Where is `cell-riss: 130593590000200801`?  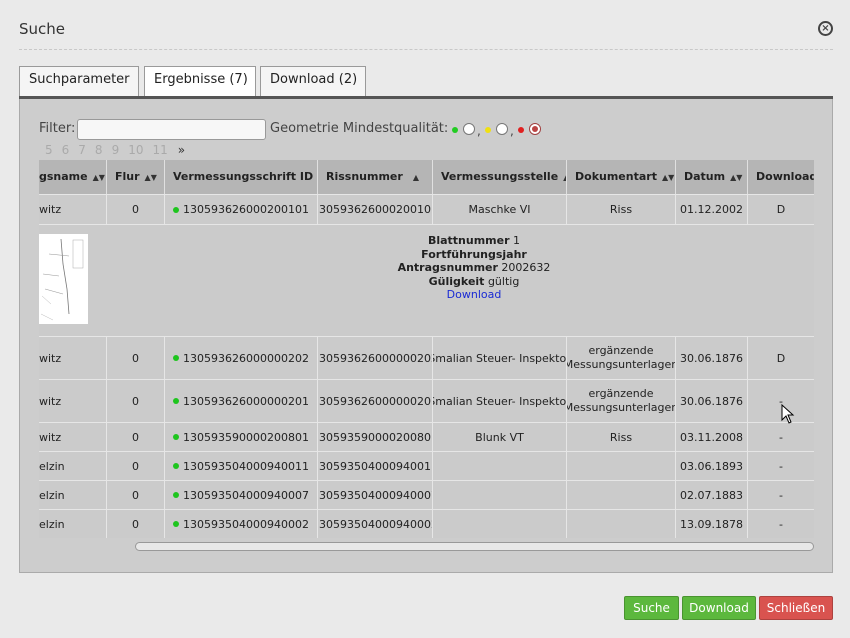
cell-riss: 130593590000200801 is located at coordinates (375, 437).